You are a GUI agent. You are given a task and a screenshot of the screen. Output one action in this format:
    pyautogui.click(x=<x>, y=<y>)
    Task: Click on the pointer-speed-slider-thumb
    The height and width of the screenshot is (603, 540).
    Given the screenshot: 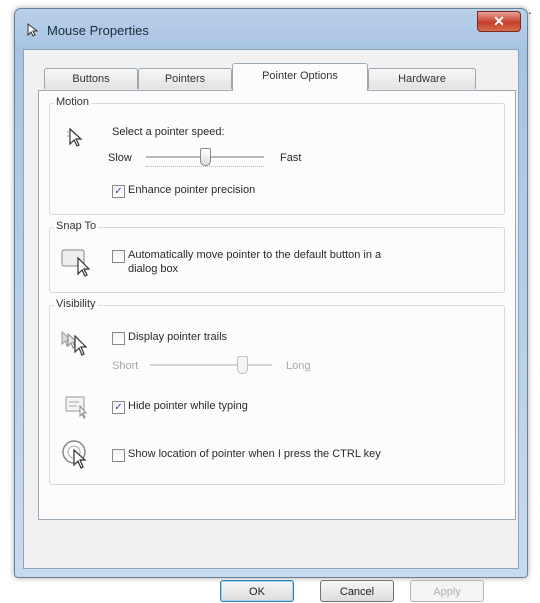 What is the action you would take?
    pyautogui.click(x=205, y=157)
    